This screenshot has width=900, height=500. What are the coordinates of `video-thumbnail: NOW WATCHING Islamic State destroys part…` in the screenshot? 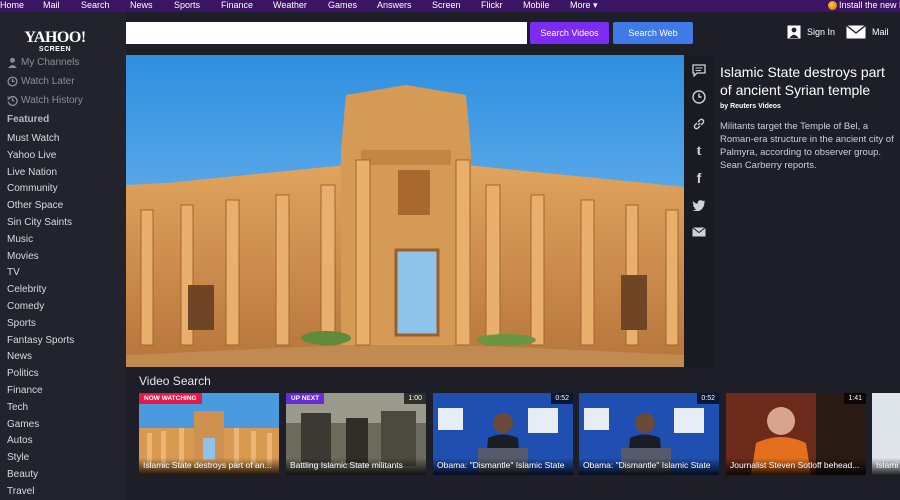 It's located at (209, 434).